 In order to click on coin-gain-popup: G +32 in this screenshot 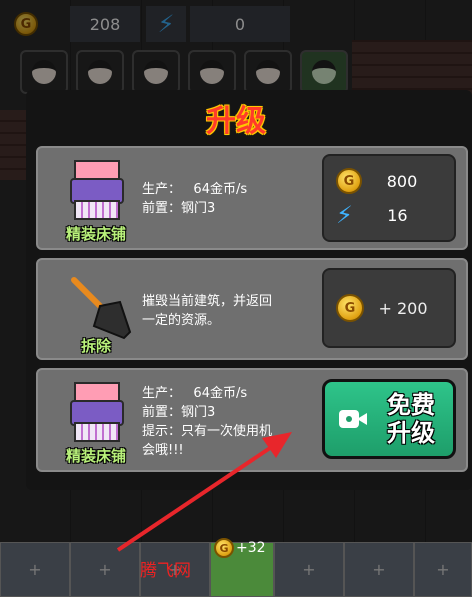, I will do `click(240, 548)`.